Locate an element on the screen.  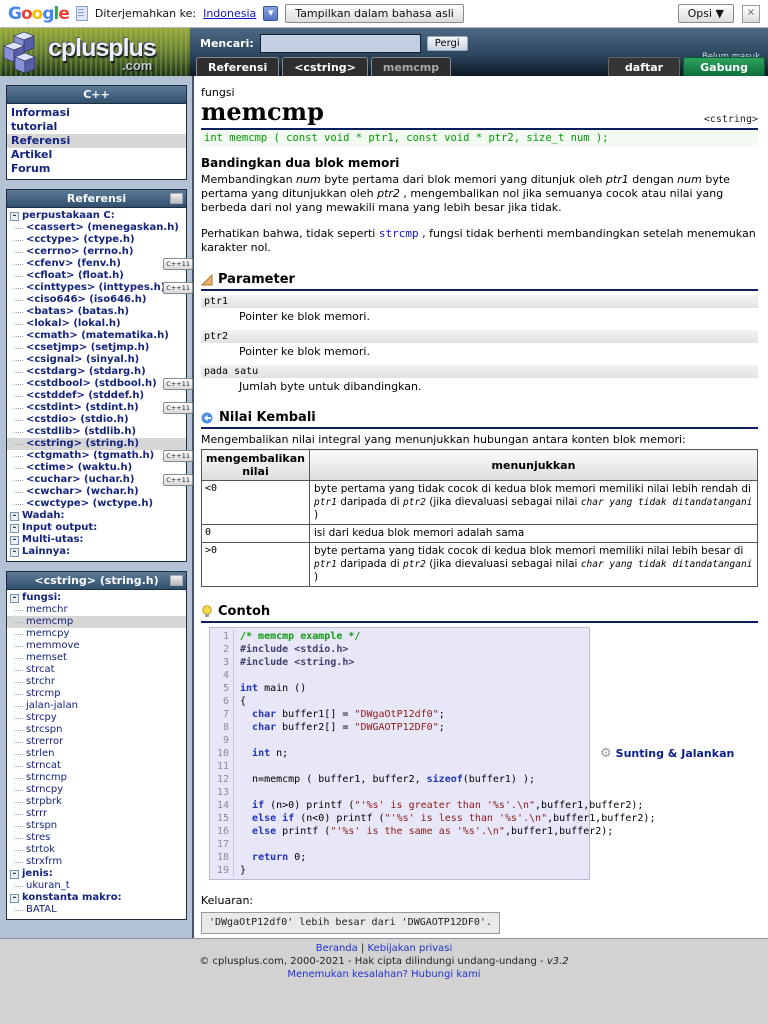
return-value-cell: 0 is located at coordinates (255, 533).